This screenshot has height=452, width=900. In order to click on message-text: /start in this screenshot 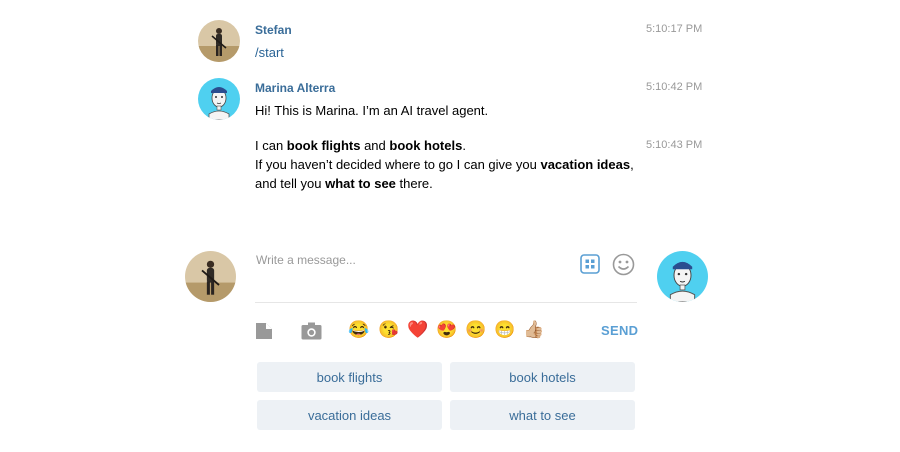, I will do `click(269, 52)`.